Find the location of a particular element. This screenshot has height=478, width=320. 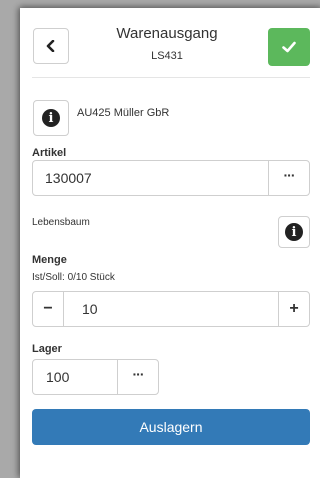

plus-icon: + is located at coordinates (294, 308).